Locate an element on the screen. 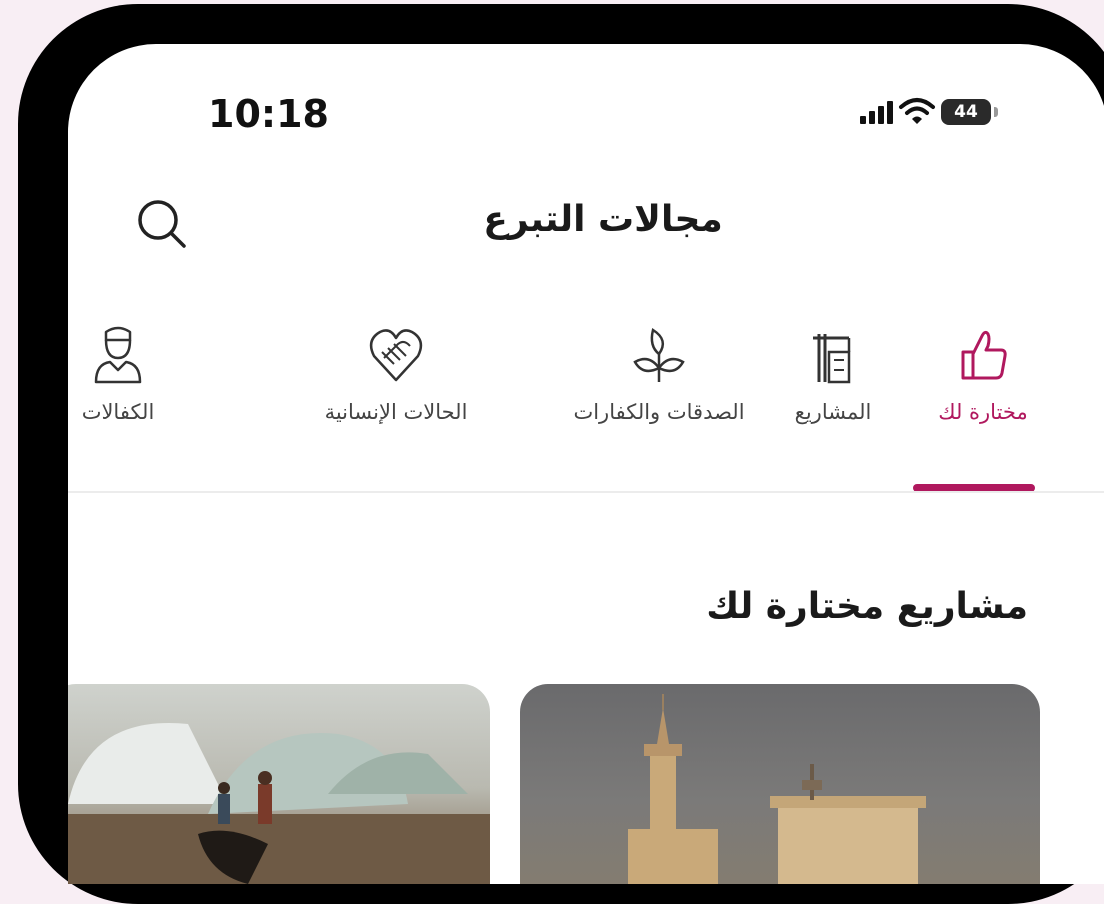 This screenshot has height=904, width=1104. tab-humanitarian-cases: الحالات الإنسانية is located at coordinates (396, 404).